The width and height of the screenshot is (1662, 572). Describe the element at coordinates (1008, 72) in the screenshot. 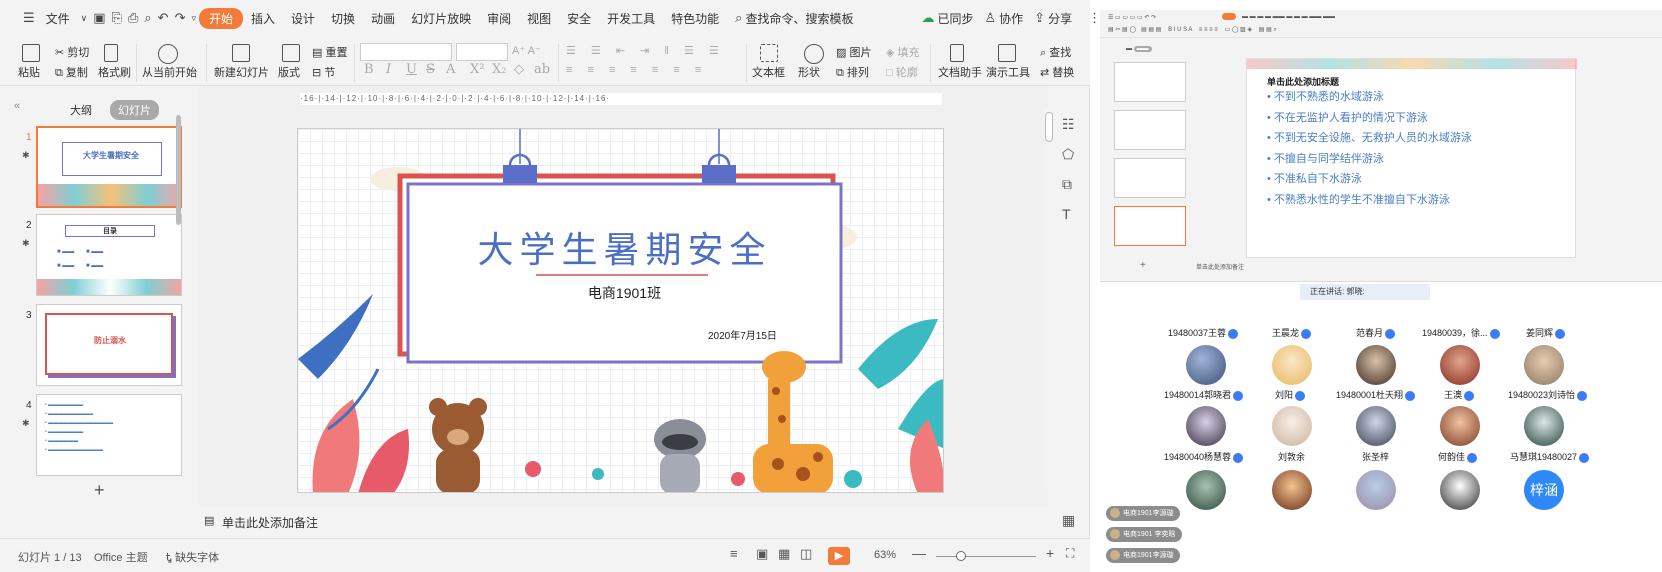

I see `present-tools-button: 演示工具` at that location.